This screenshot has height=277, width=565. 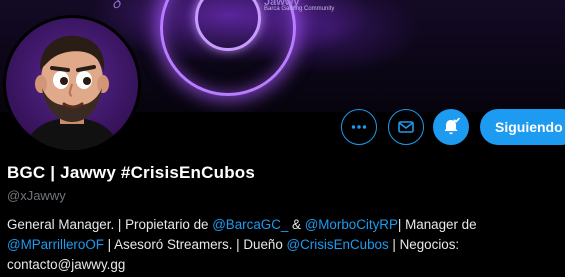 I want to click on more-button, so click(x=359, y=127).